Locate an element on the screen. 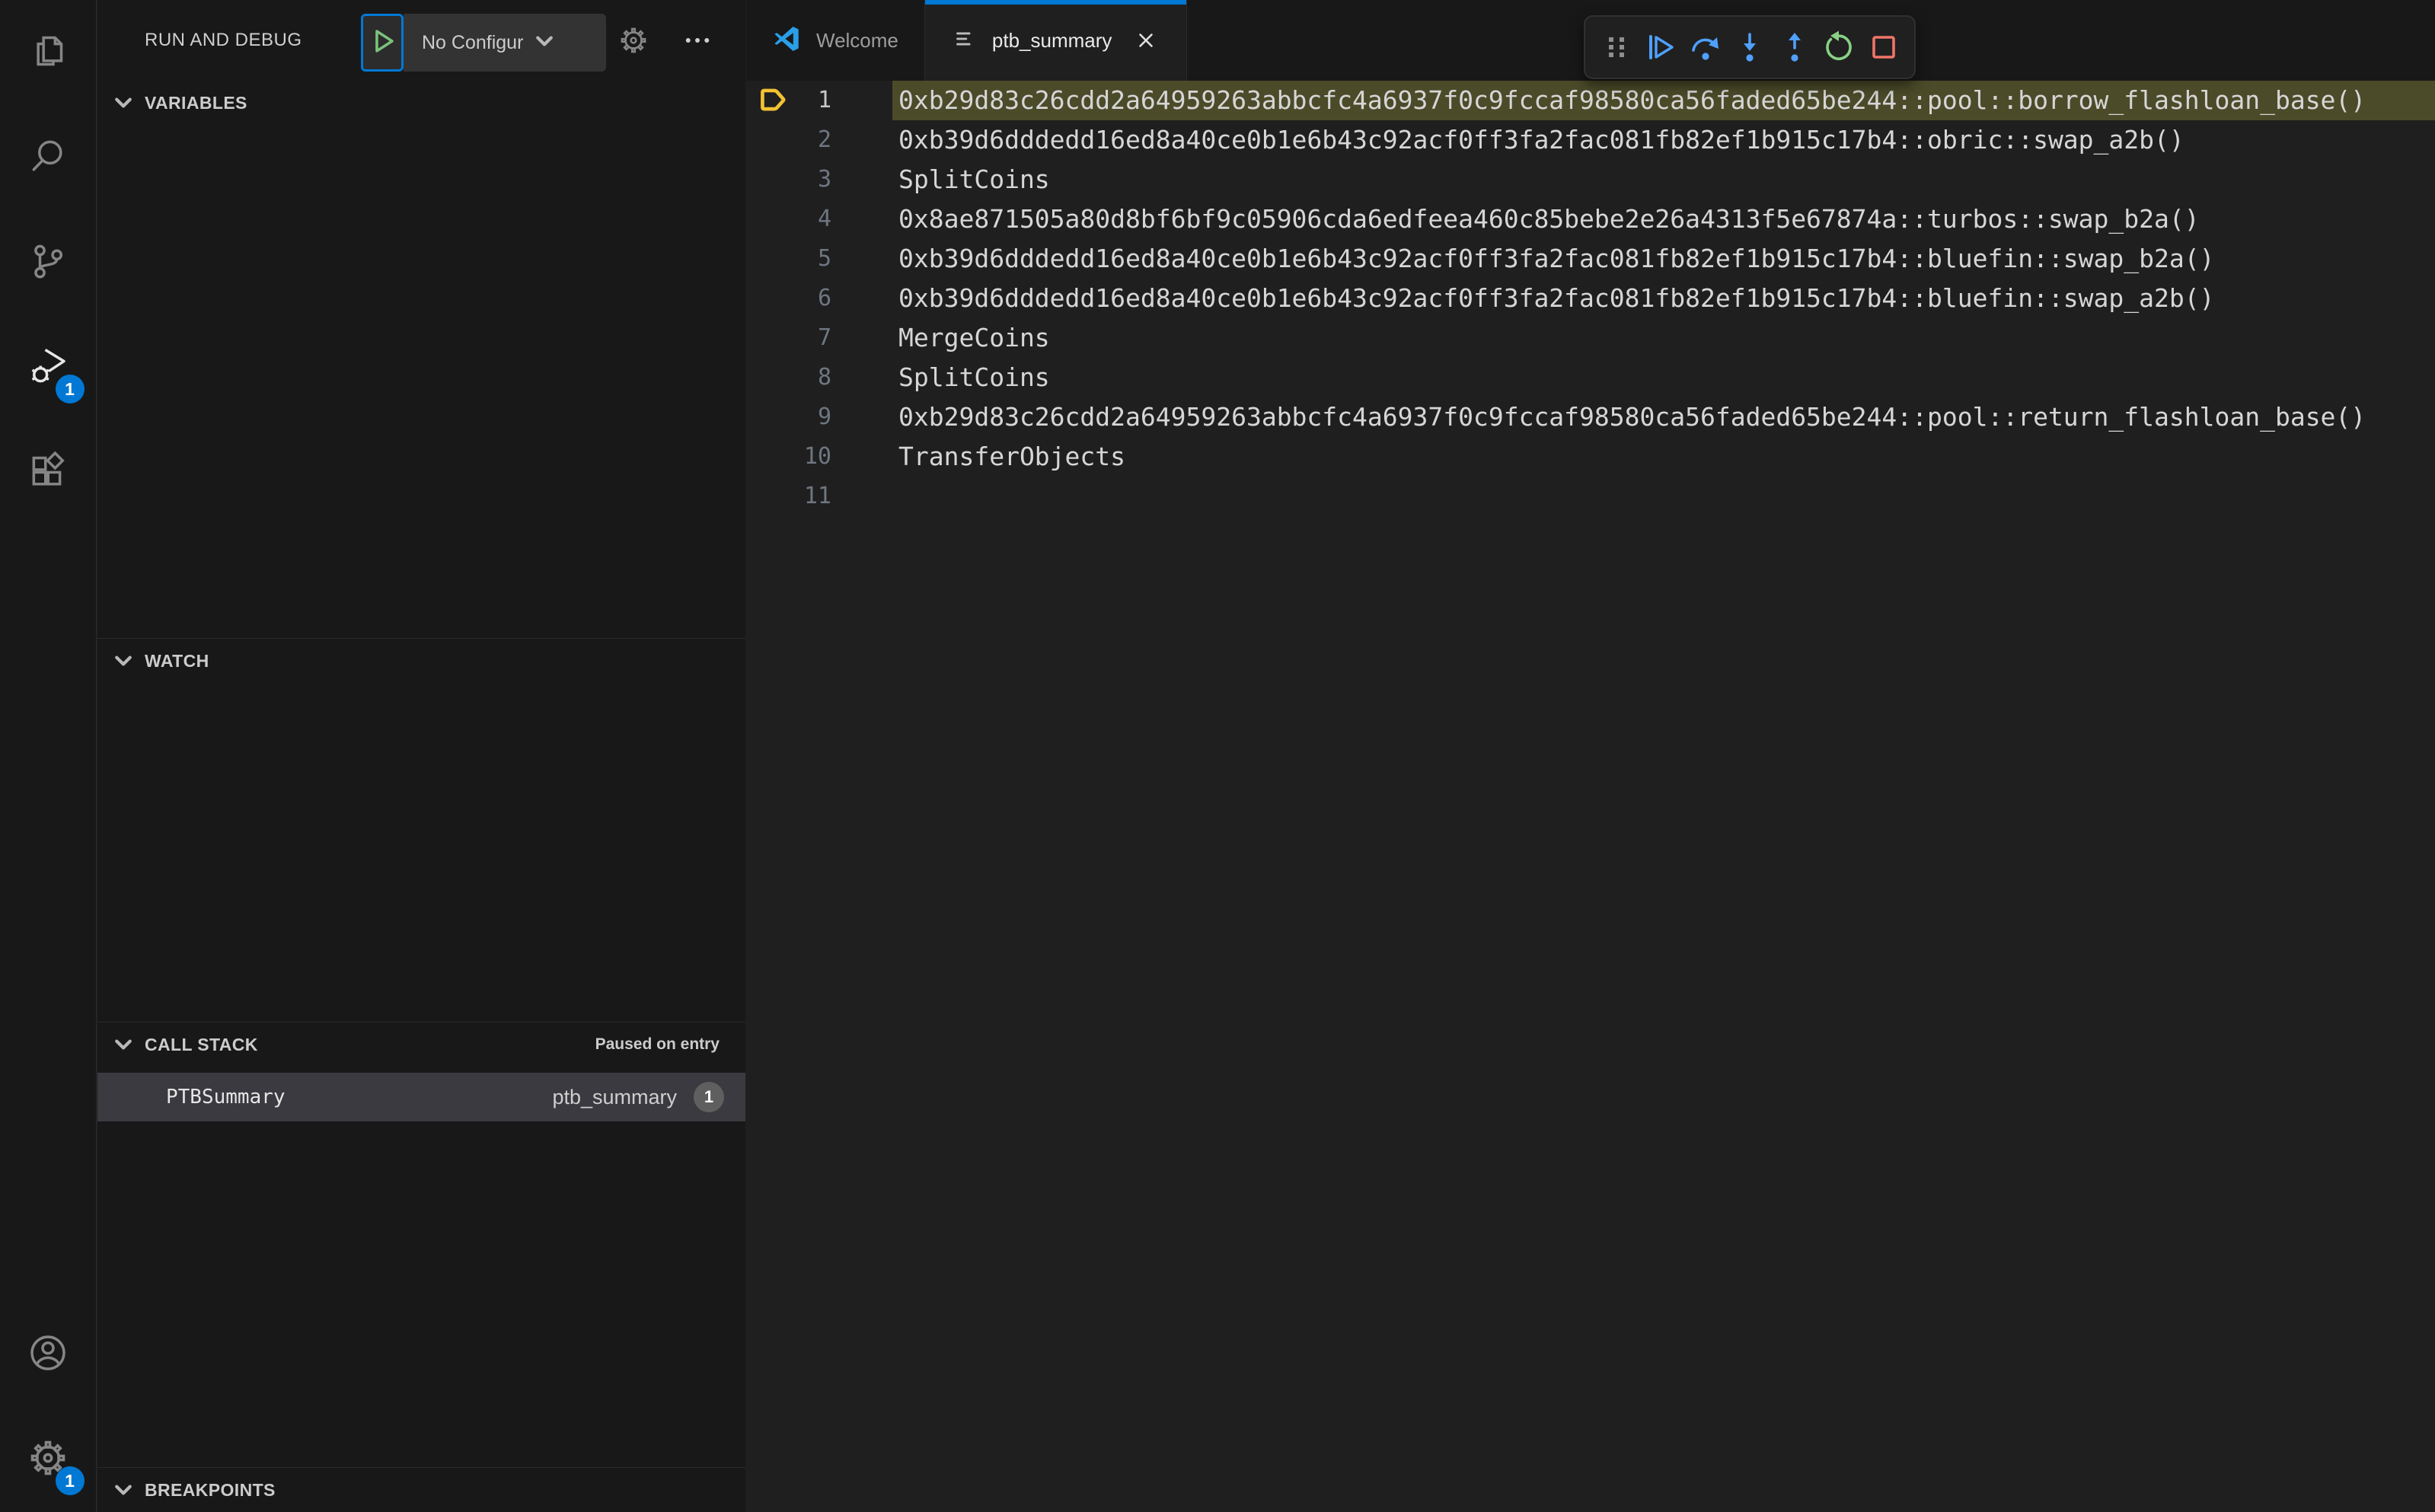 This screenshot has height=1512, width=2435. line-number: 8 is located at coordinates (824, 377).